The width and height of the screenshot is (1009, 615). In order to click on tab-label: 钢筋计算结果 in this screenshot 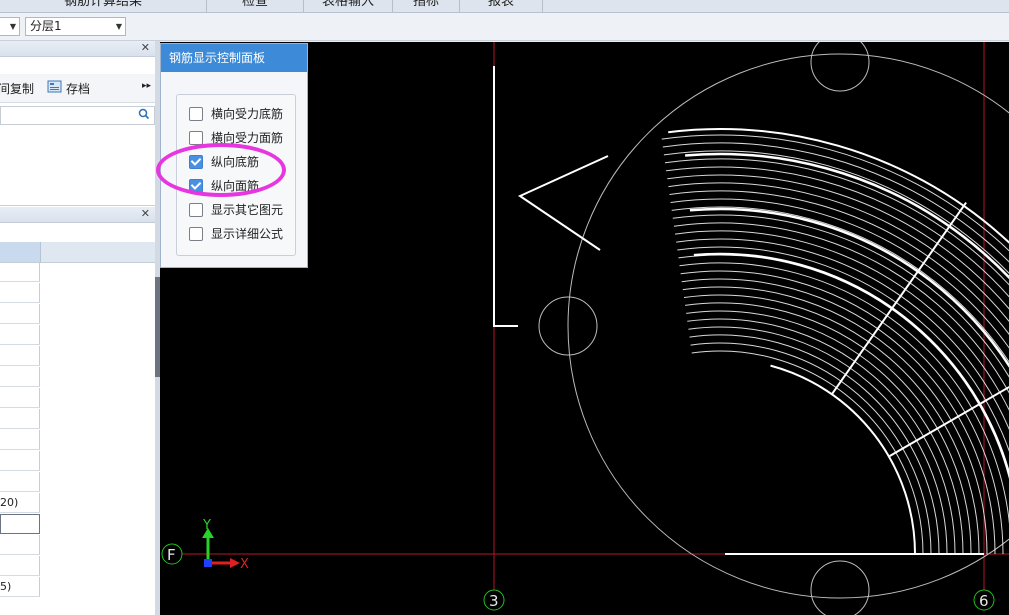, I will do `click(102, 4)`.